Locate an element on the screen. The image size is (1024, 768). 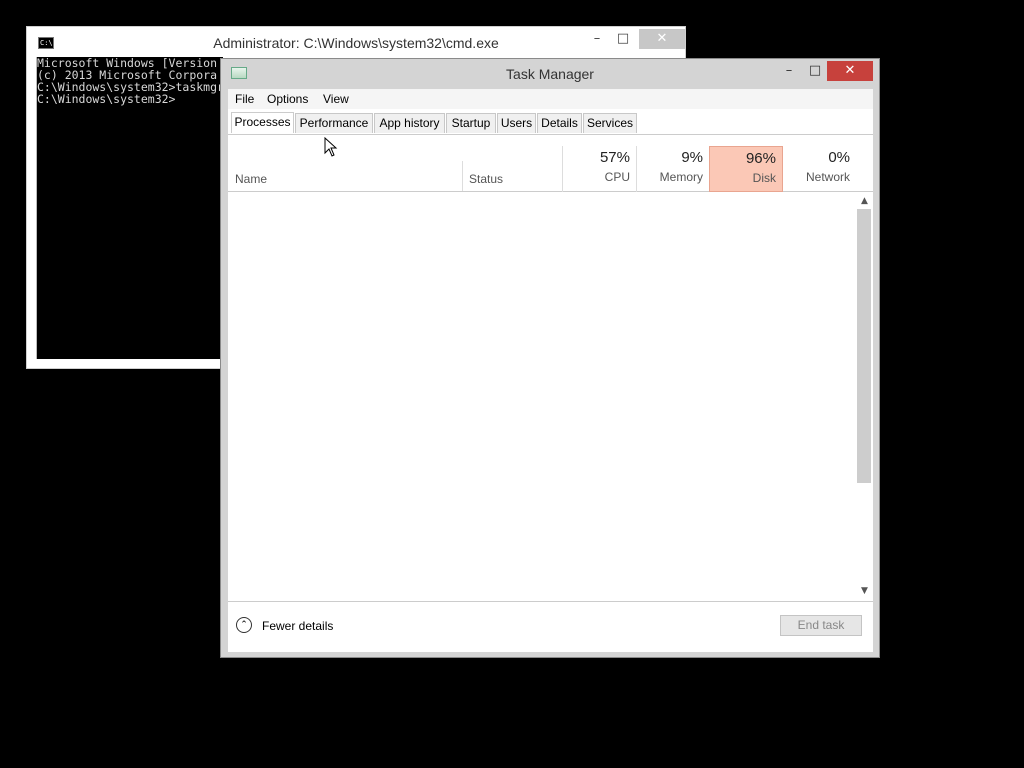
tab-performance: Performance is located at coordinates (334, 123).